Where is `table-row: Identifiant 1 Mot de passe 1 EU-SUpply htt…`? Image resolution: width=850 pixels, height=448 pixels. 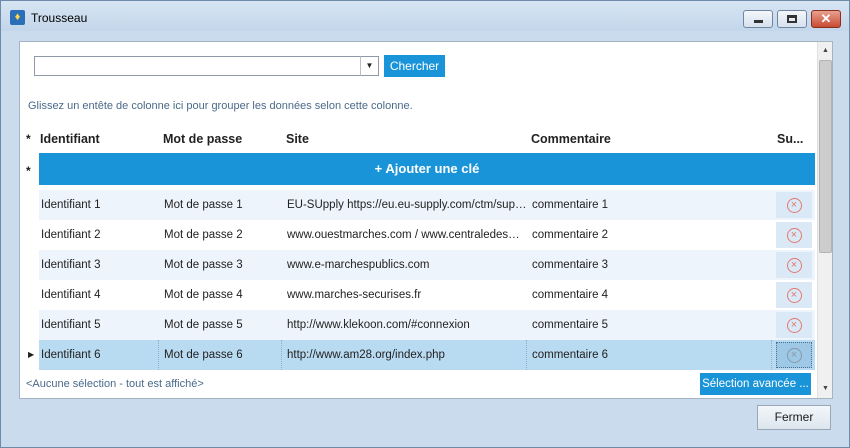 table-row: Identifiant 1 Mot de passe 1 EU-SUpply htt… is located at coordinates (427, 205).